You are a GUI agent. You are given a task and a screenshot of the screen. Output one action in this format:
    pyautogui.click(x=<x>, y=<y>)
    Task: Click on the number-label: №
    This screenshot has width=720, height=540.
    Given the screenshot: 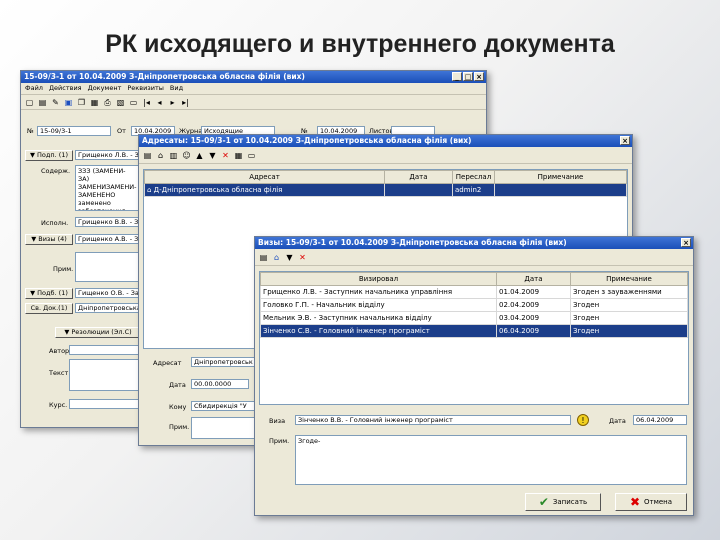 What is the action you would take?
    pyautogui.click(x=30, y=131)
    